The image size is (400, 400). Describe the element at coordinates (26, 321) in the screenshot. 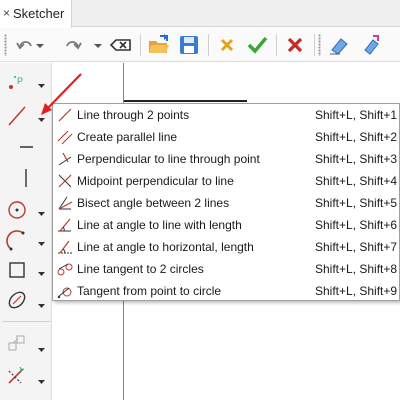

I see `palette-divider` at that location.